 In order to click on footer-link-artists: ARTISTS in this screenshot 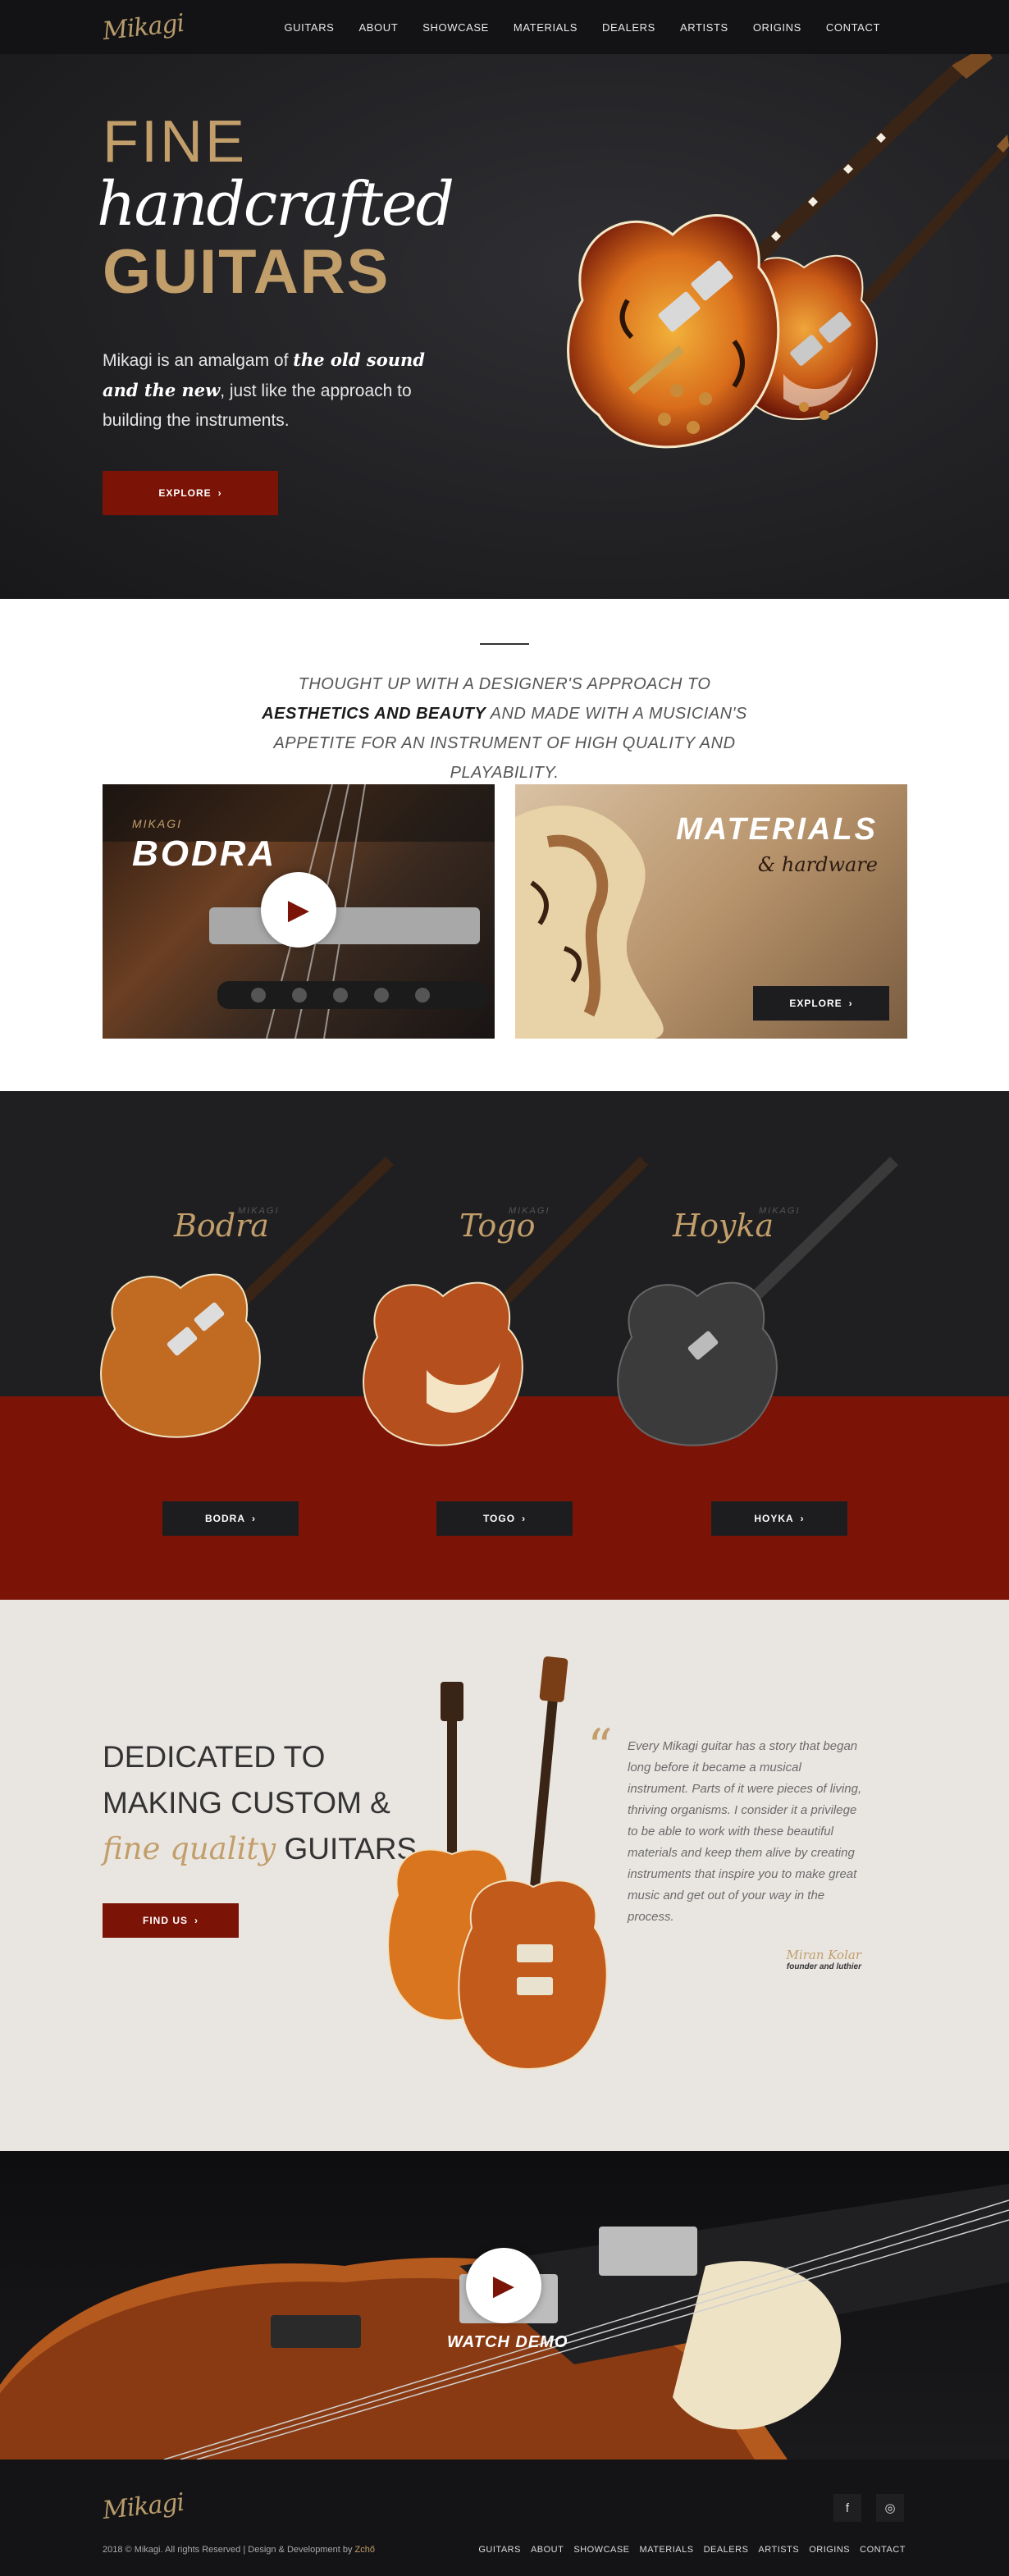, I will do `click(778, 2550)`.